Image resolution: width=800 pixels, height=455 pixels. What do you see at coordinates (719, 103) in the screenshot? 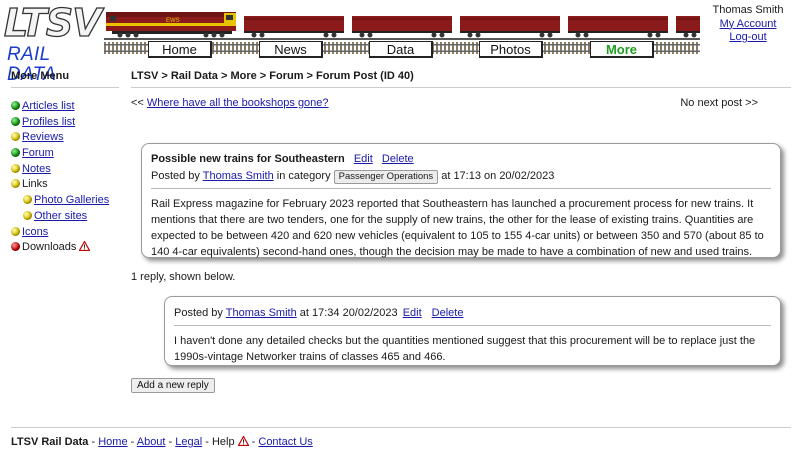
I see `next-post-text: No next post >>` at bounding box center [719, 103].